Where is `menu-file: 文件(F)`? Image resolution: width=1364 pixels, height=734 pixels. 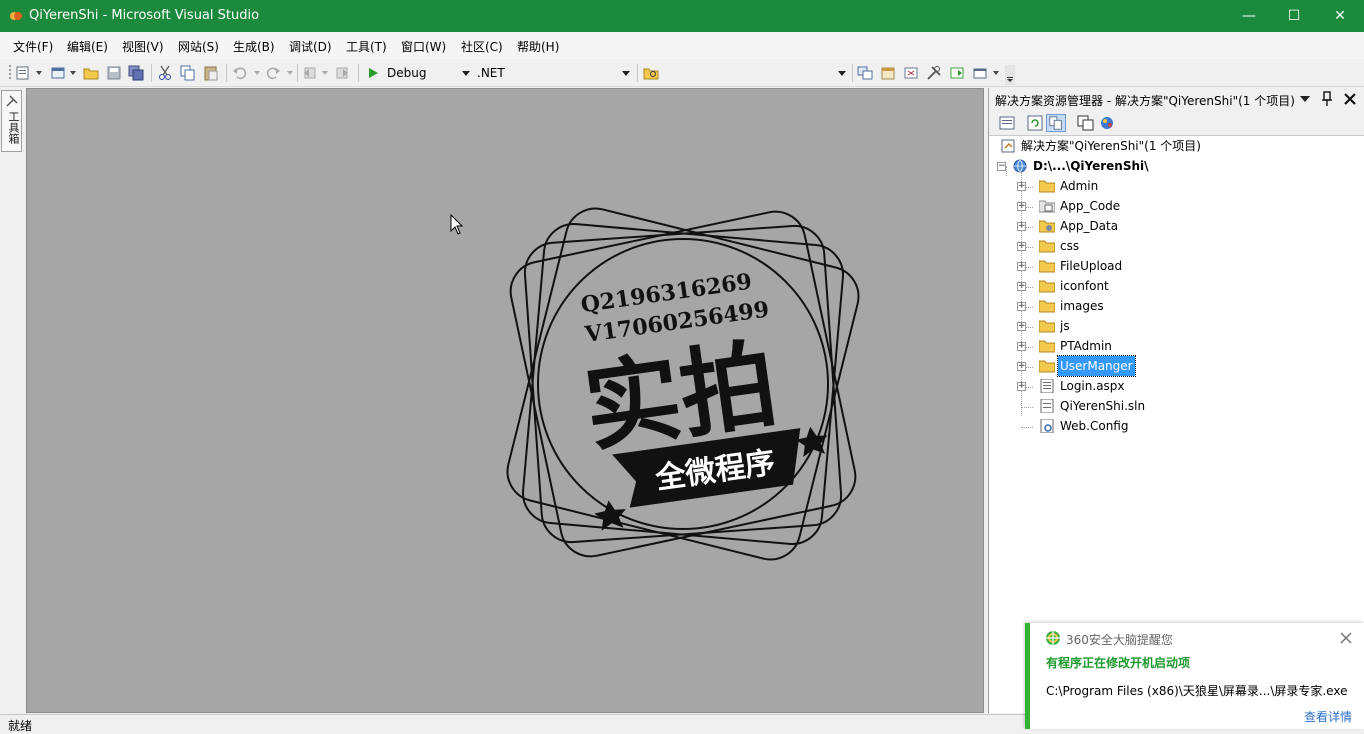 menu-file: 文件(F) is located at coordinates (33, 46).